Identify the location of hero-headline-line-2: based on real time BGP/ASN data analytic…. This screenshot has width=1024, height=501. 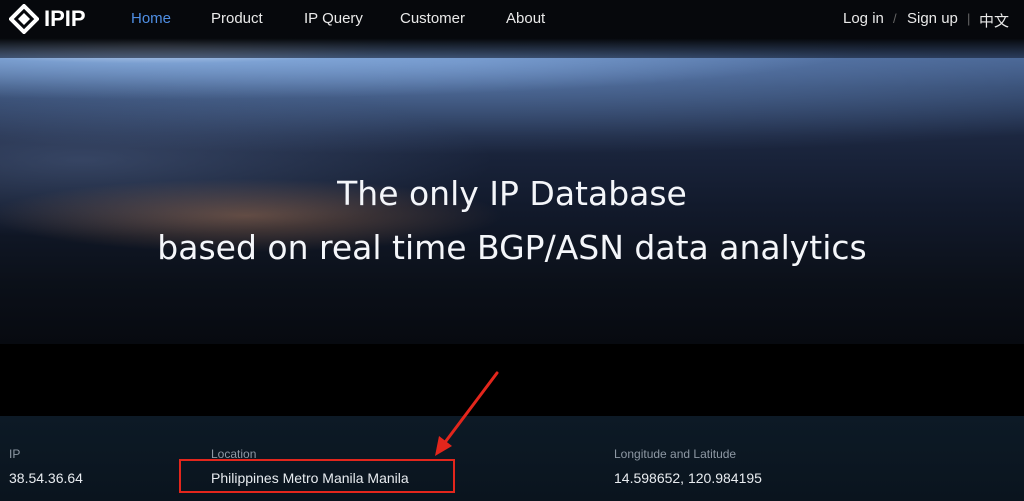
(512, 247).